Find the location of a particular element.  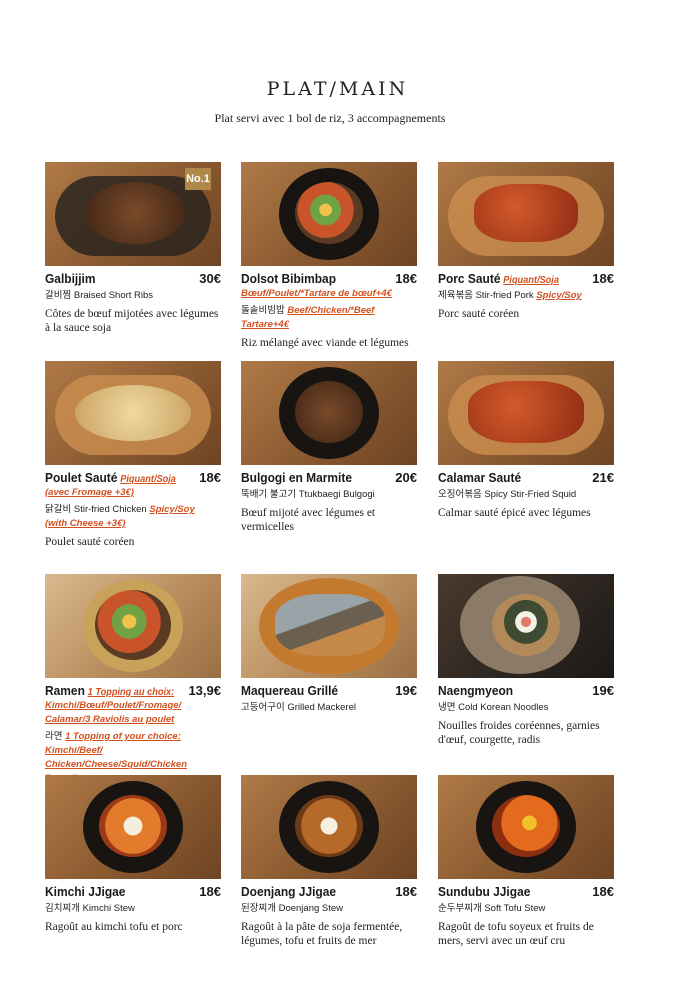

dish-korean-name: 돌솥비빔밥 Beef/Chicken/*Beef Tartare+4€ is located at coordinates (329, 318).